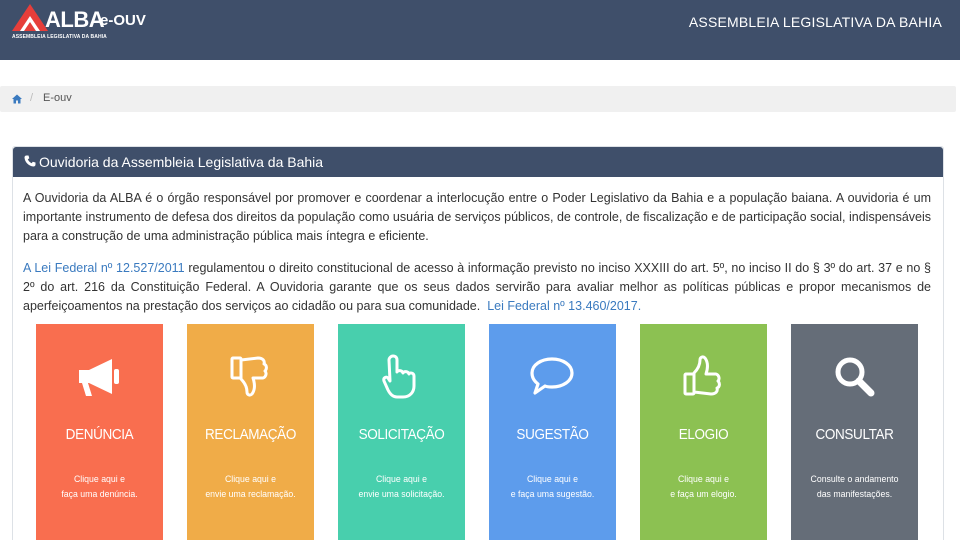  What do you see at coordinates (249, 376) in the screenshot?
I see `thumbs-down-icon` at bounding box center [249, 376].